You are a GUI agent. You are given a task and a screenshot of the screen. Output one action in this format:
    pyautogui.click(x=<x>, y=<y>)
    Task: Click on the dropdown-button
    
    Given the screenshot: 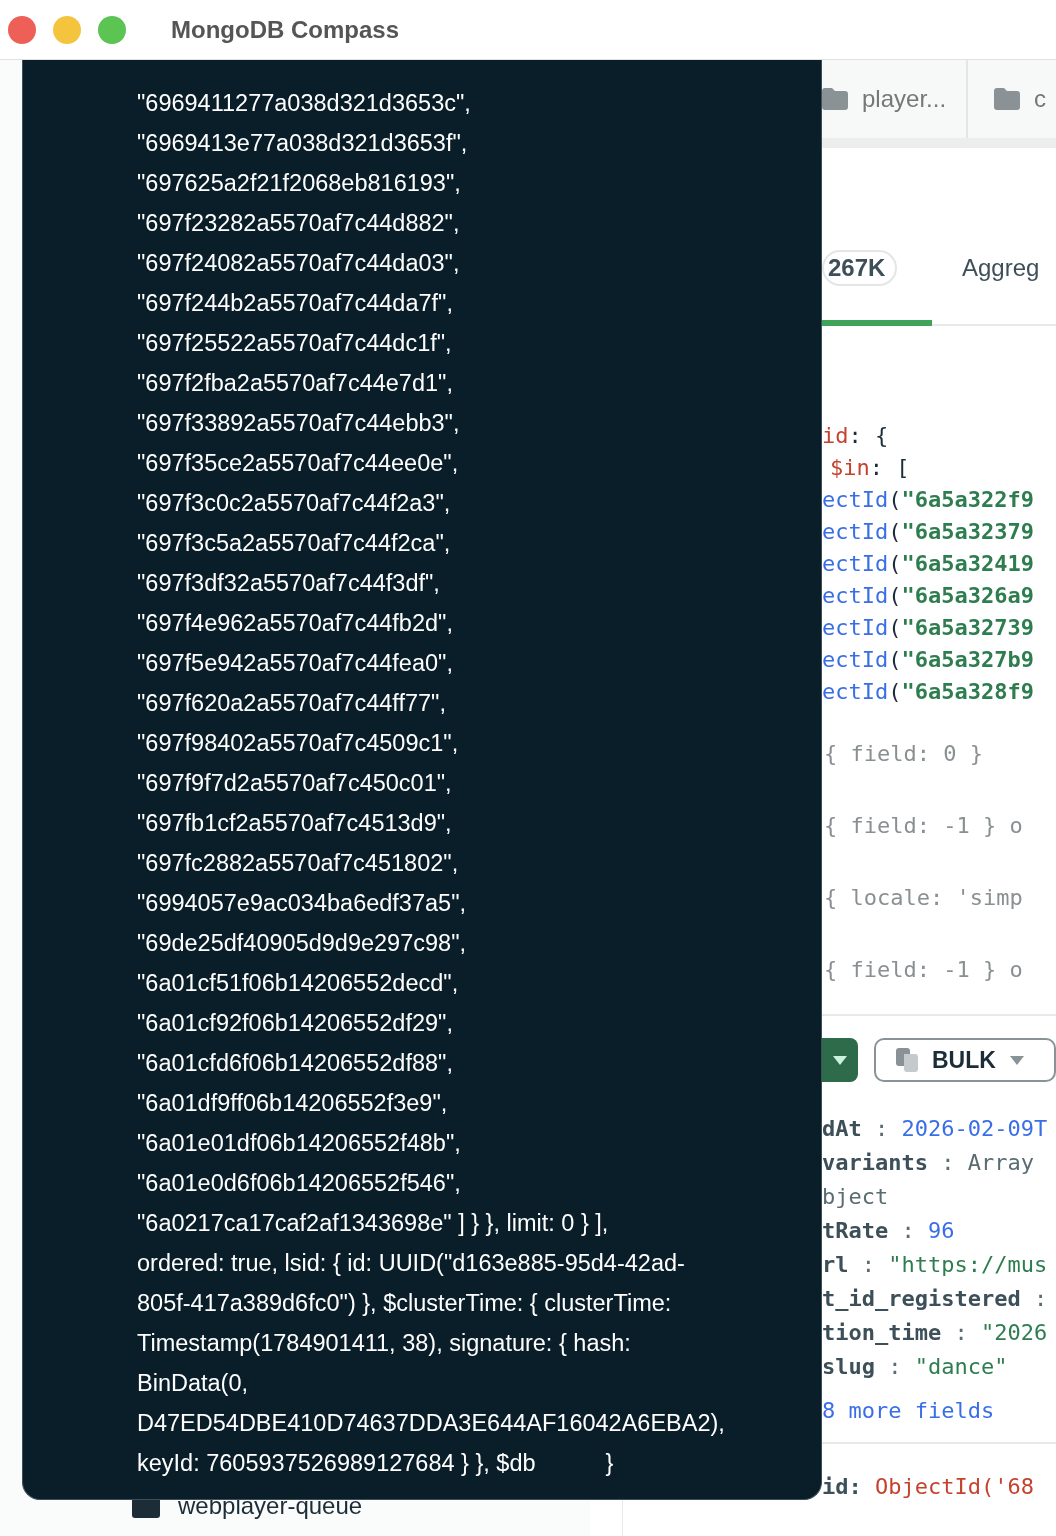 What is the action you would take?
    pyautogui.click(x=840, y=1060)
    